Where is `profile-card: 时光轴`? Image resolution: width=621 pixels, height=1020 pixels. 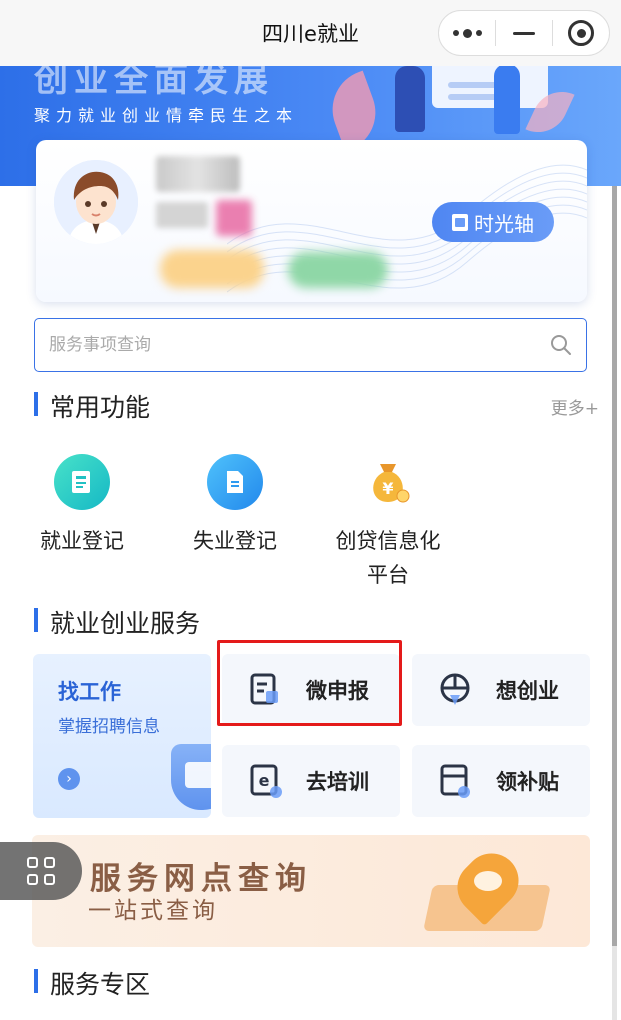
profile-card: 时光轴 is located at coordinates (311, 221).